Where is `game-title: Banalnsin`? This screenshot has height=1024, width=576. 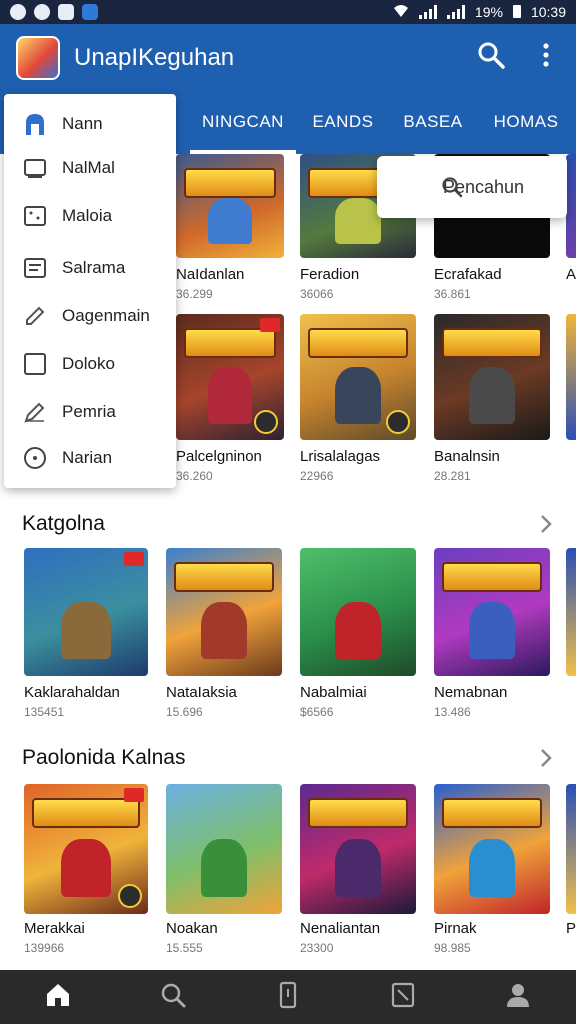 game-title: Banalnsin is located at coordinates (467, 456).